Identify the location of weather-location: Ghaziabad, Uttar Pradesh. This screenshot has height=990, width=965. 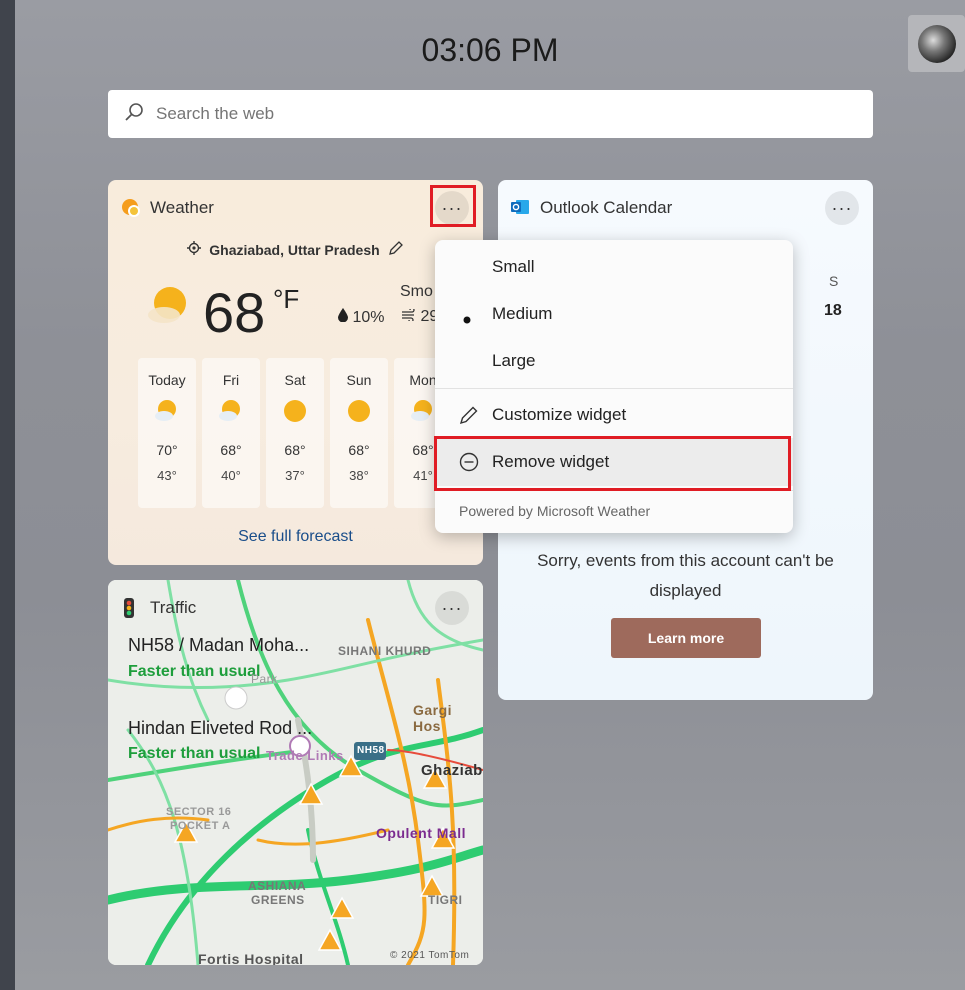
(295, 249).